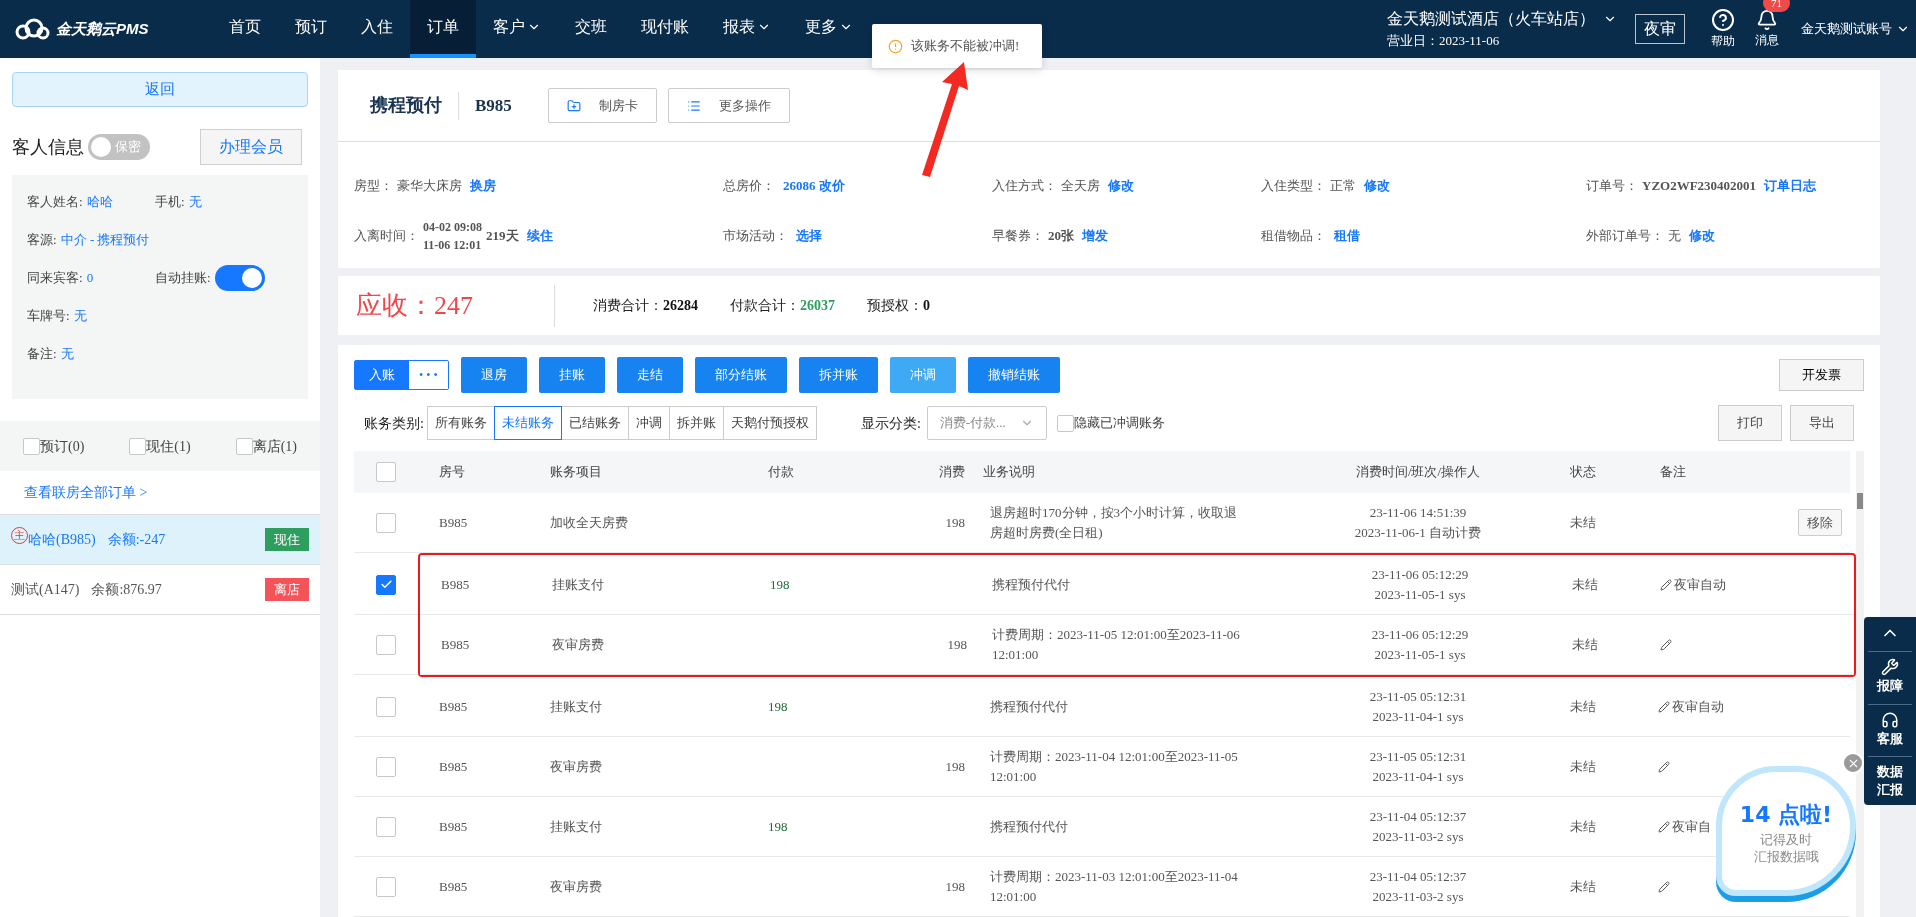  I want to click on all-orders-link: 查看联房全部订单 >, so click(86, 492).